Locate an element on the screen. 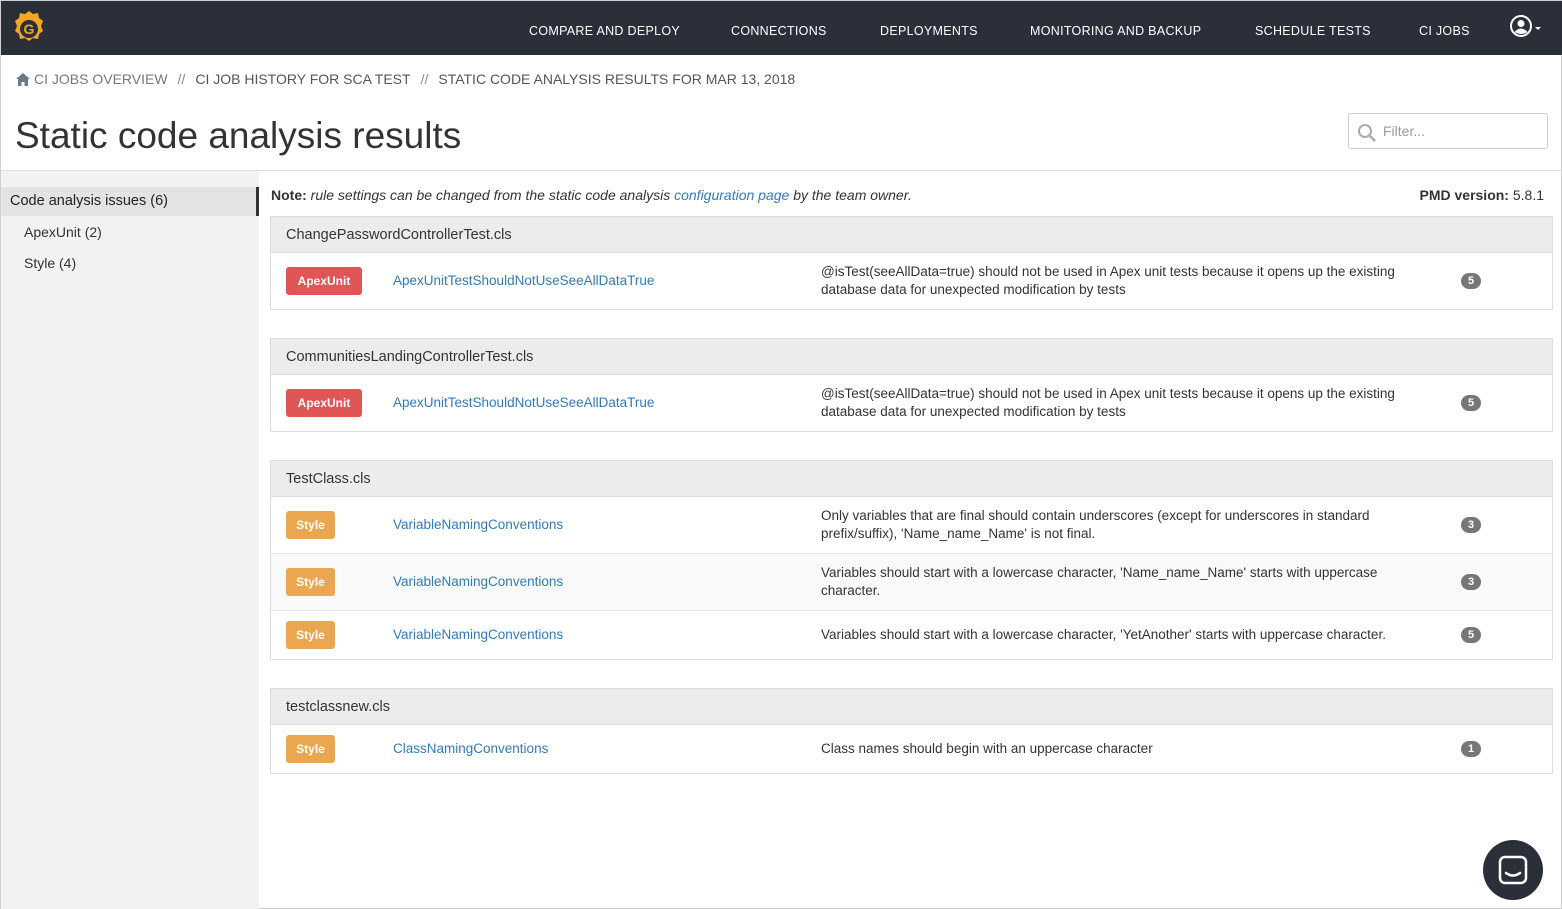 This screenshot has width=1562, height=909. priority-badge: 1 is located at coordinates (1471, 749).